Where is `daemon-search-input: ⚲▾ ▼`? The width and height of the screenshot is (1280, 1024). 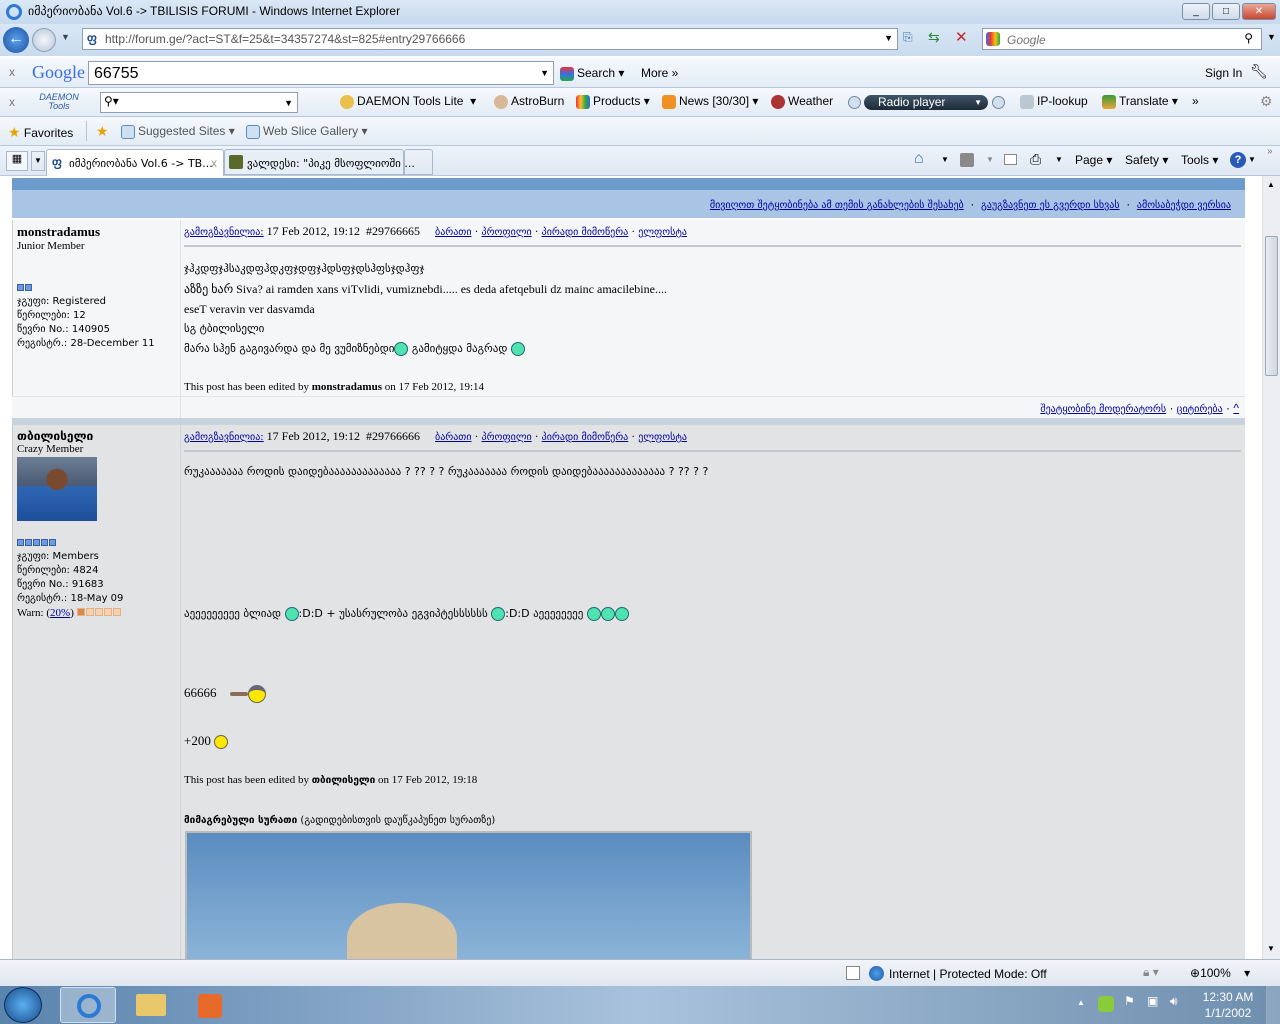
daemon-search-input: ⚲▾ ▼ is located at coordinates (199, 102).